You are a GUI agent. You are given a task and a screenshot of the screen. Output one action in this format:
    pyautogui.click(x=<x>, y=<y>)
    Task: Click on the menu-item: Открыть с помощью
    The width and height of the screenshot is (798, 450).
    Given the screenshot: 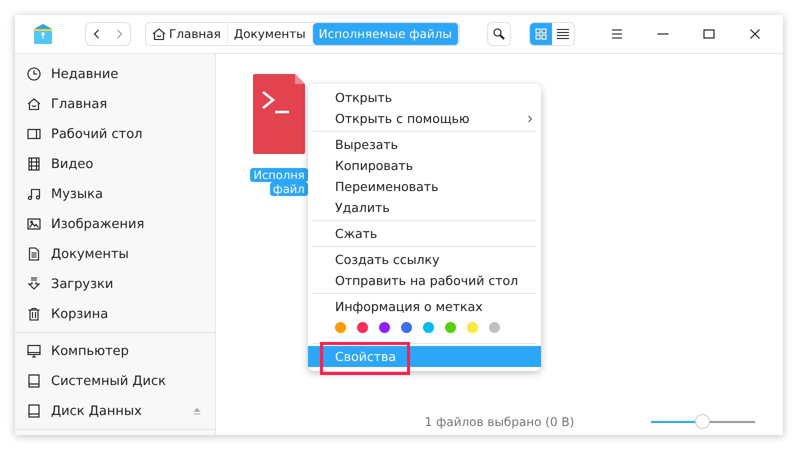 What is the action you would take?
    pyautogui.click(x=424, y=118)
    